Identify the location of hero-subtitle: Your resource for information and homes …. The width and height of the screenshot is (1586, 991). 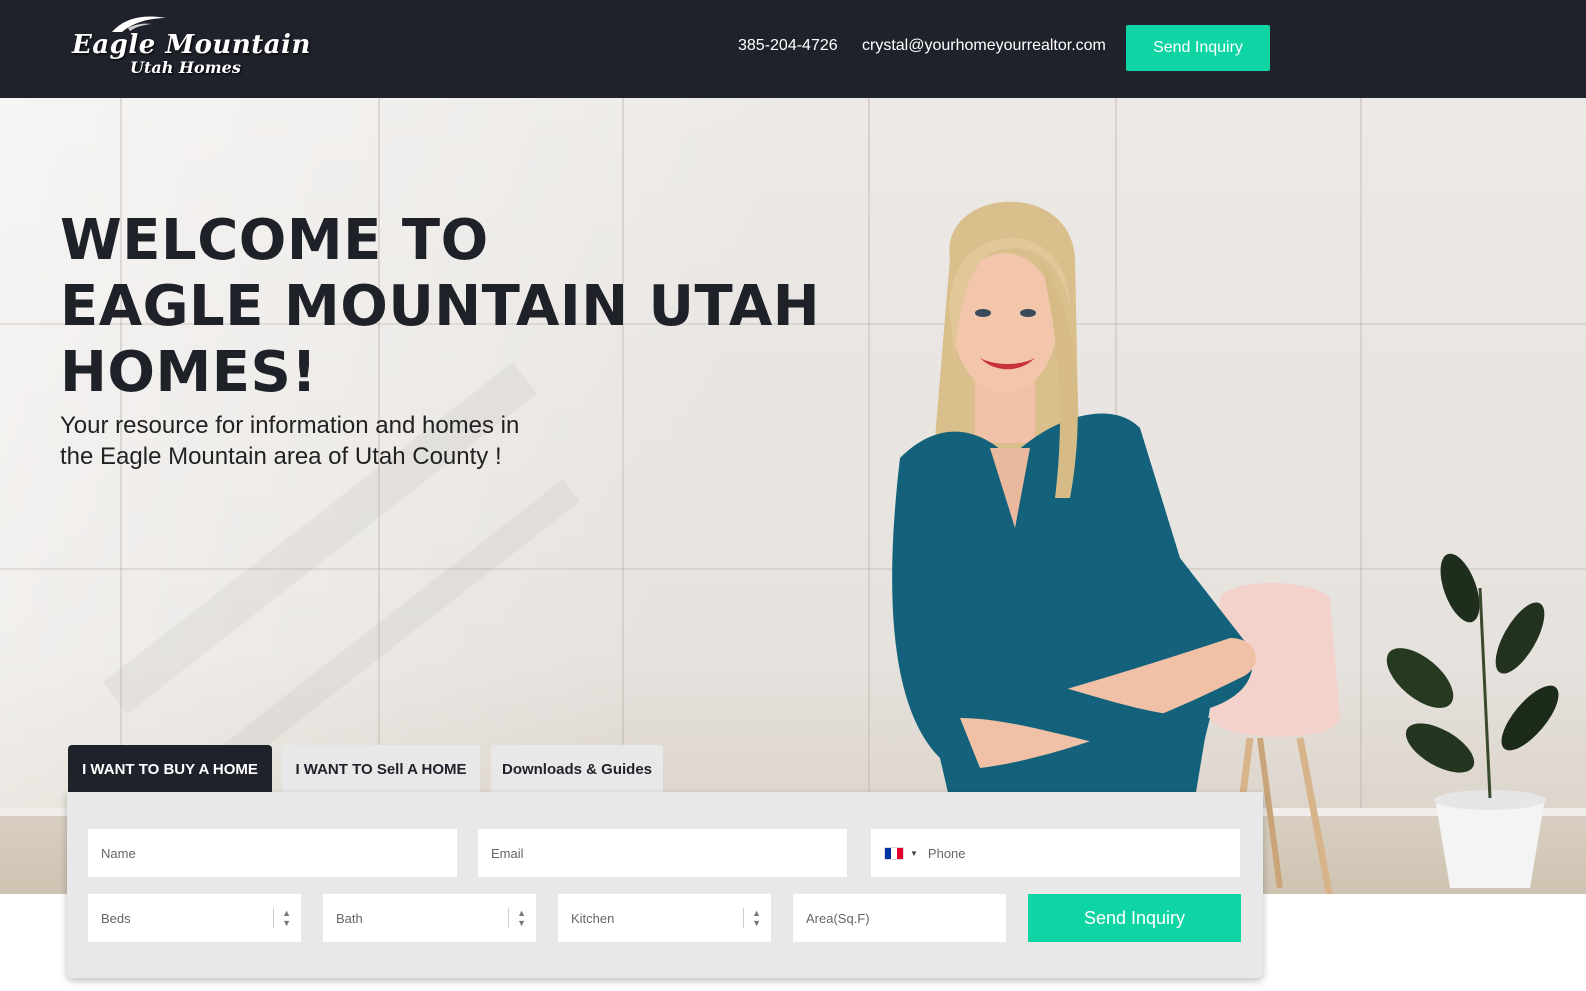
(320, 441).